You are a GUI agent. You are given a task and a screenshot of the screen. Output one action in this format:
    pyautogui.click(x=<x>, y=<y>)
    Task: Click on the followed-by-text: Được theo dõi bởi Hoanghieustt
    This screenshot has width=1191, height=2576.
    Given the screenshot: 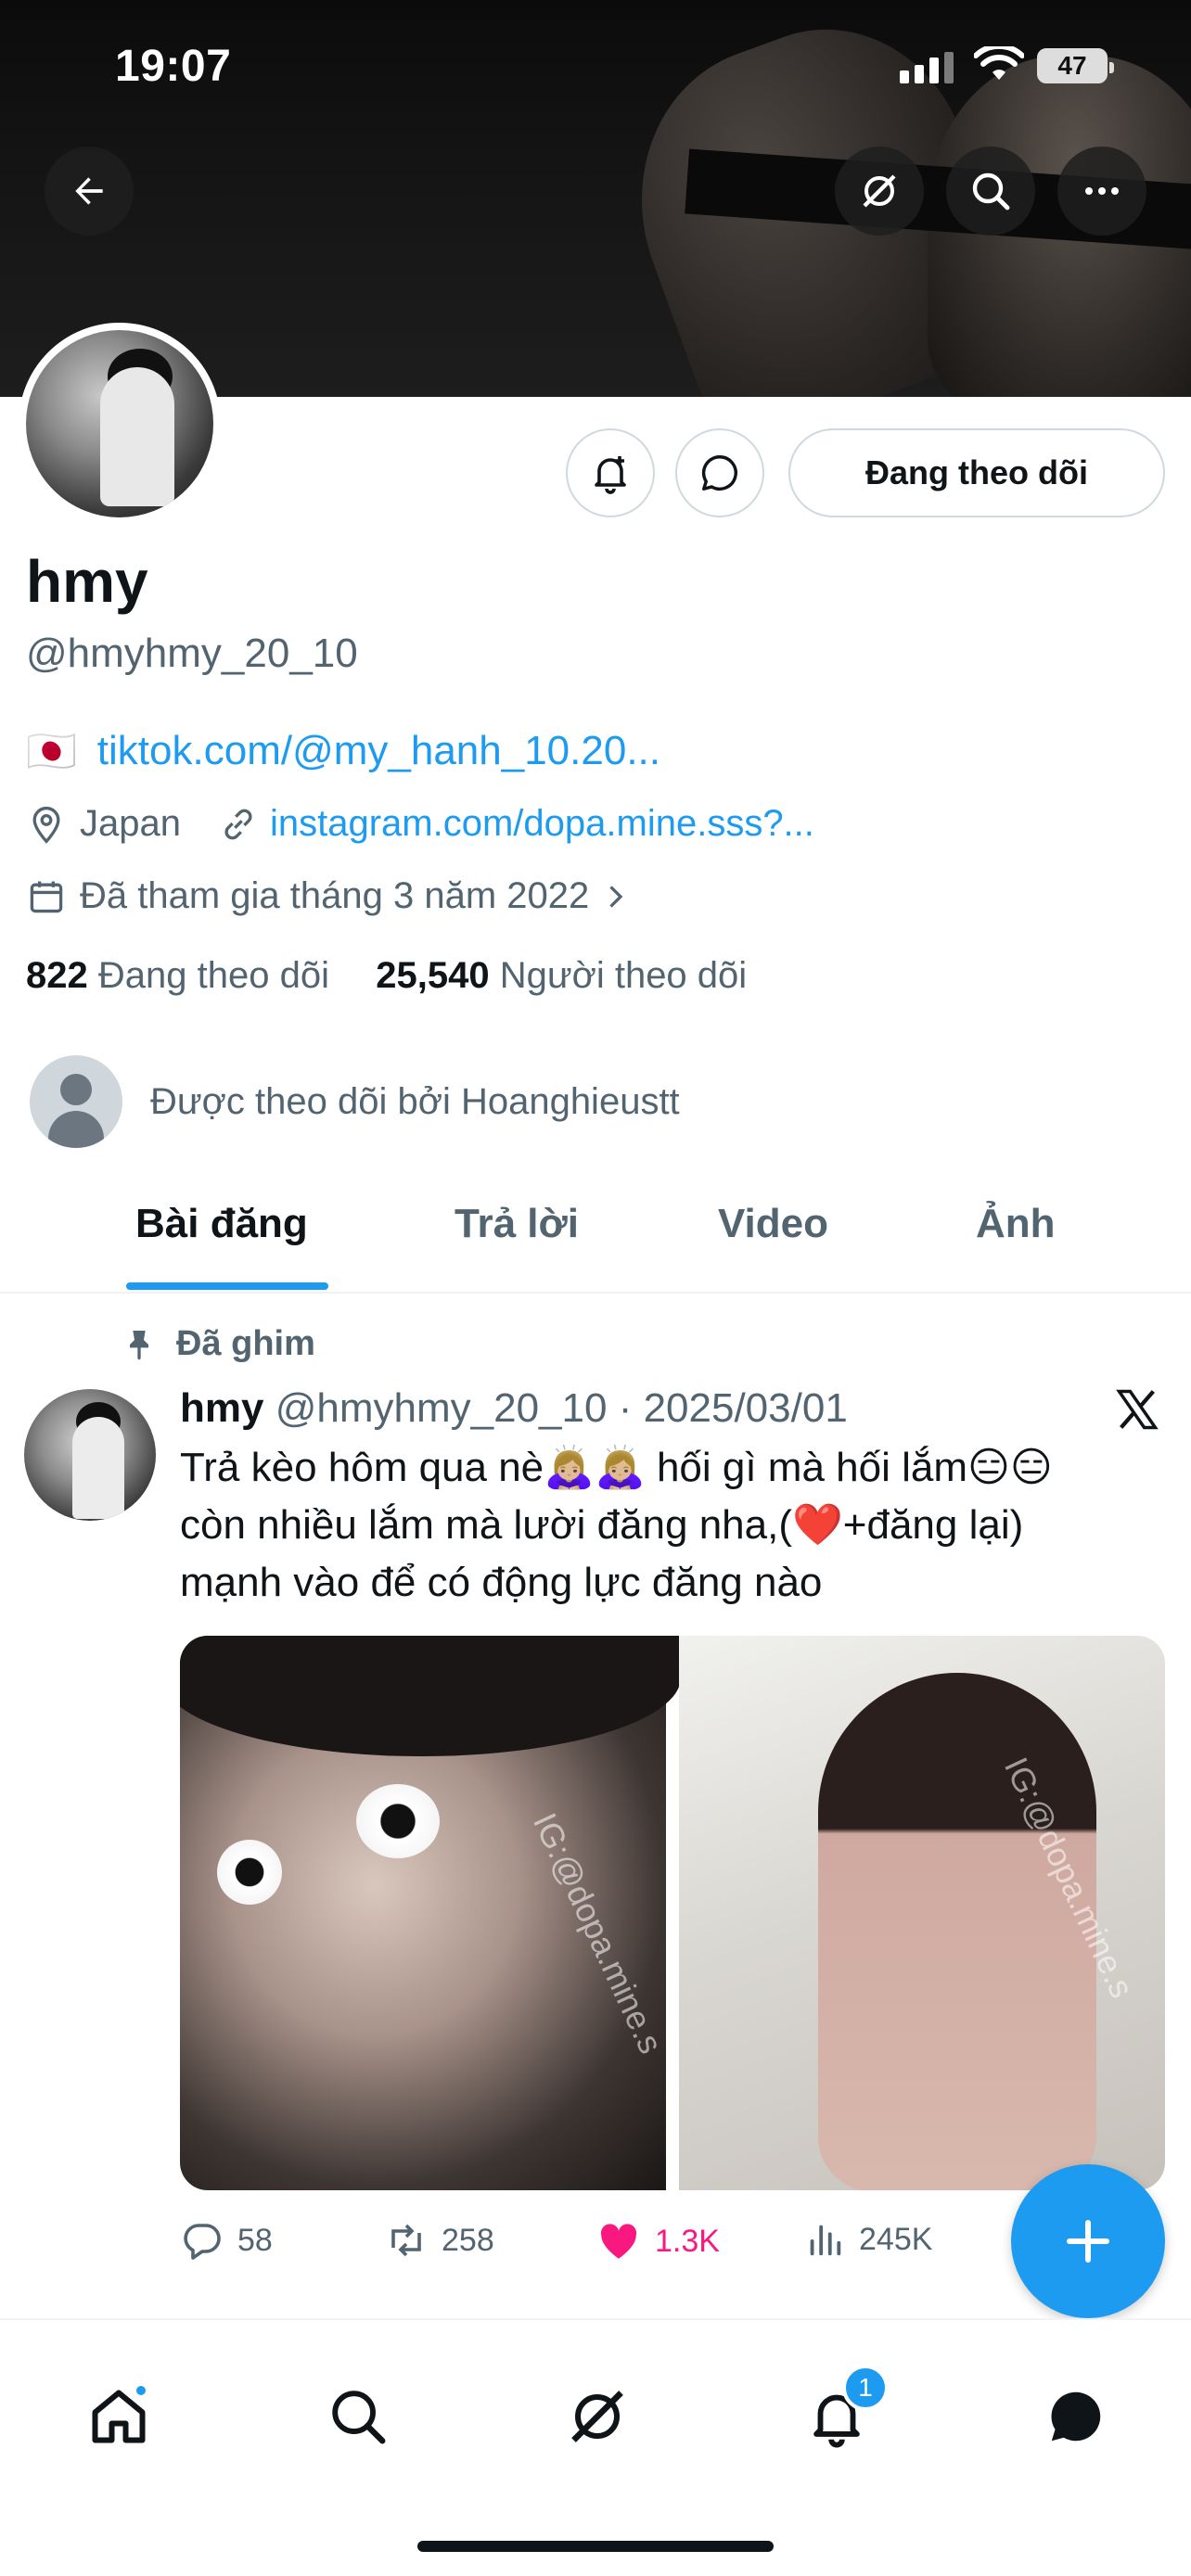 What is the action you would take?
    pyautogui.click(x=415, y=1101)
    